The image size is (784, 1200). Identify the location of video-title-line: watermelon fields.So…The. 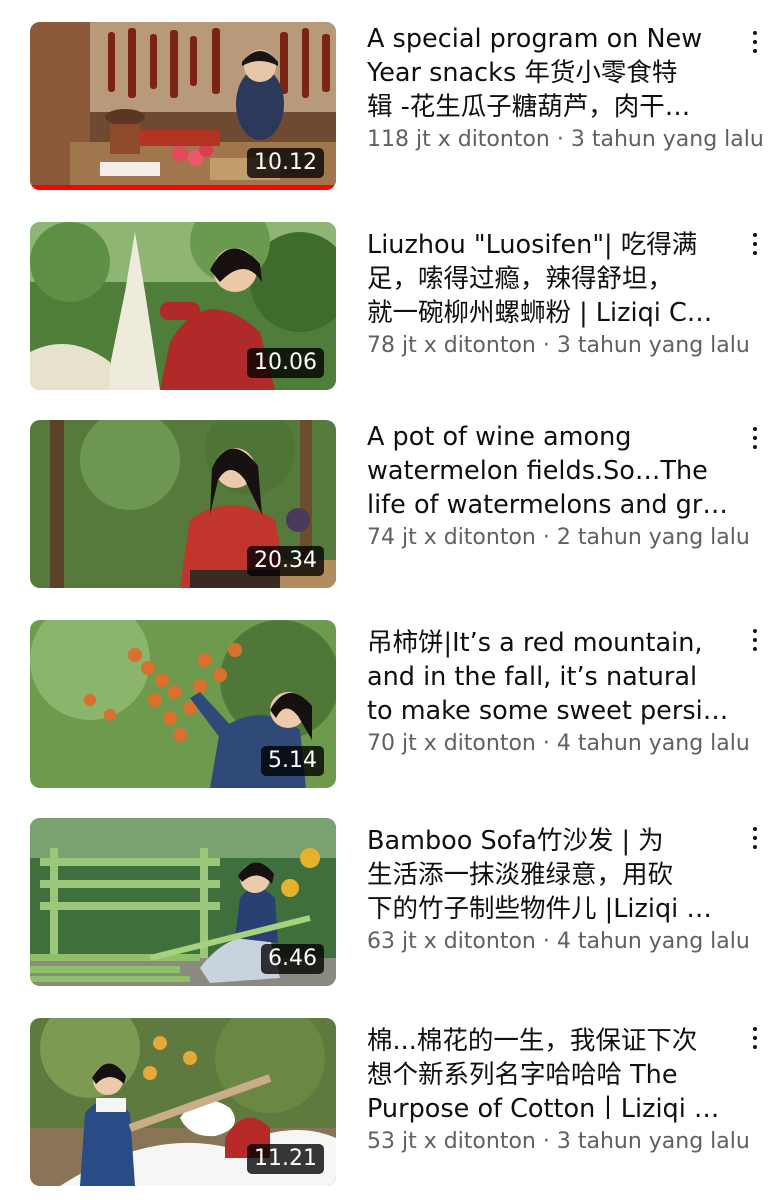
(537, 471).